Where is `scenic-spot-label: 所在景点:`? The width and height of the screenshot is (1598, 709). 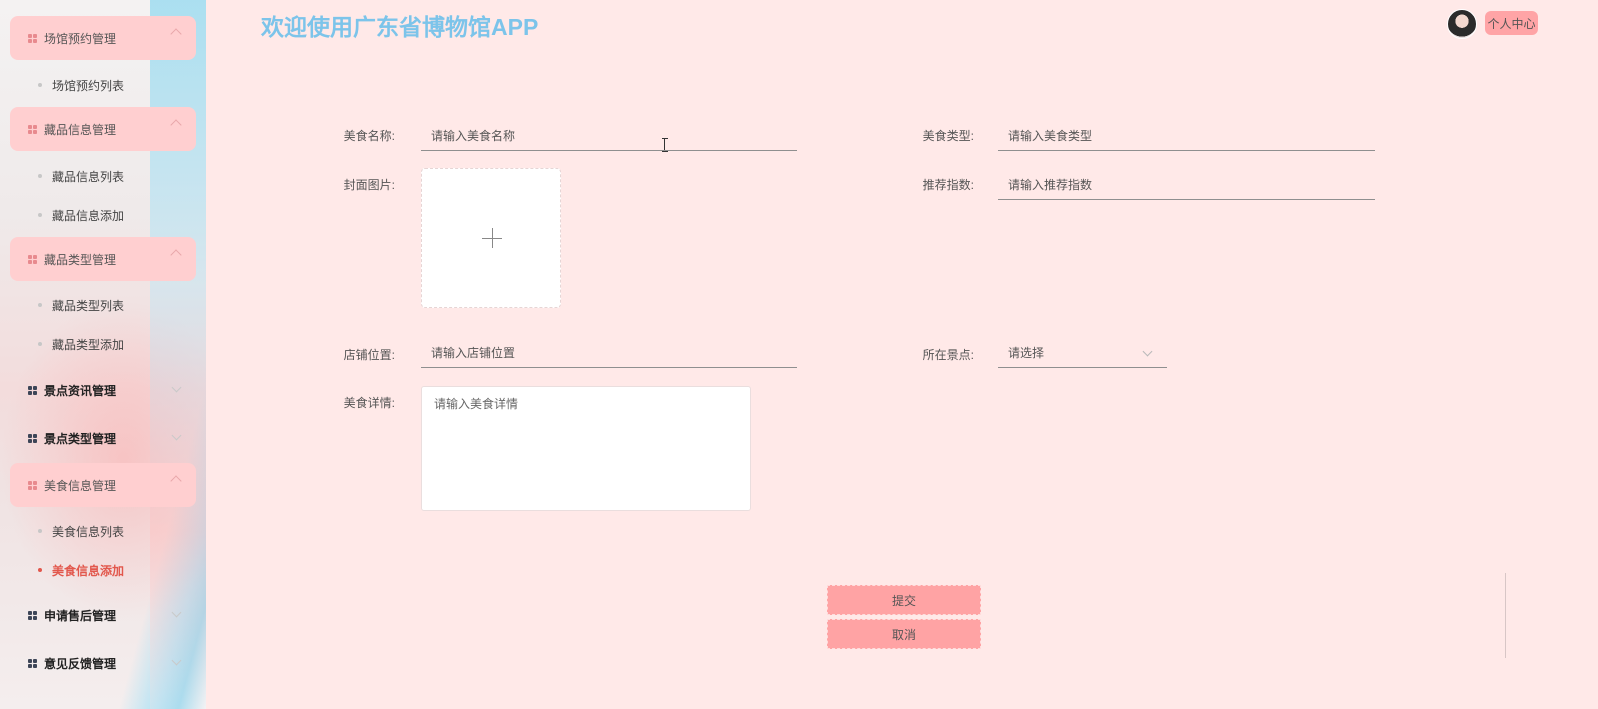
scenic-spot-label: 所在景点: is located at coordinates (948, 355).